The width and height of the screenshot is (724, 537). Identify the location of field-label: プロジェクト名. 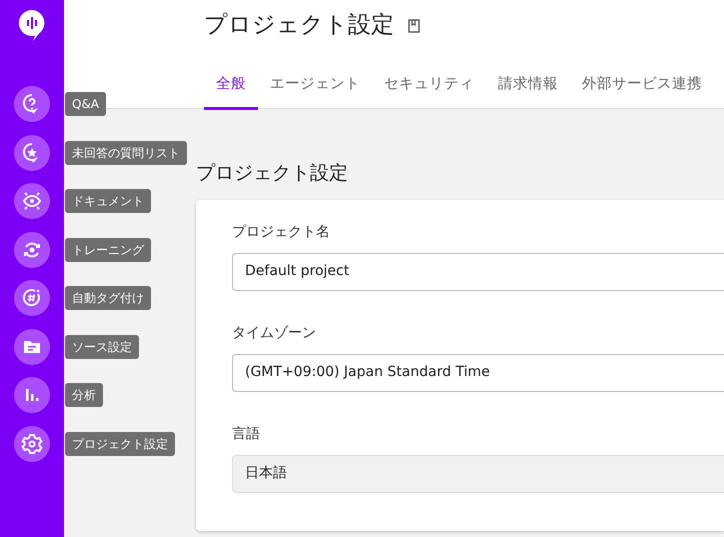
(281, 232).